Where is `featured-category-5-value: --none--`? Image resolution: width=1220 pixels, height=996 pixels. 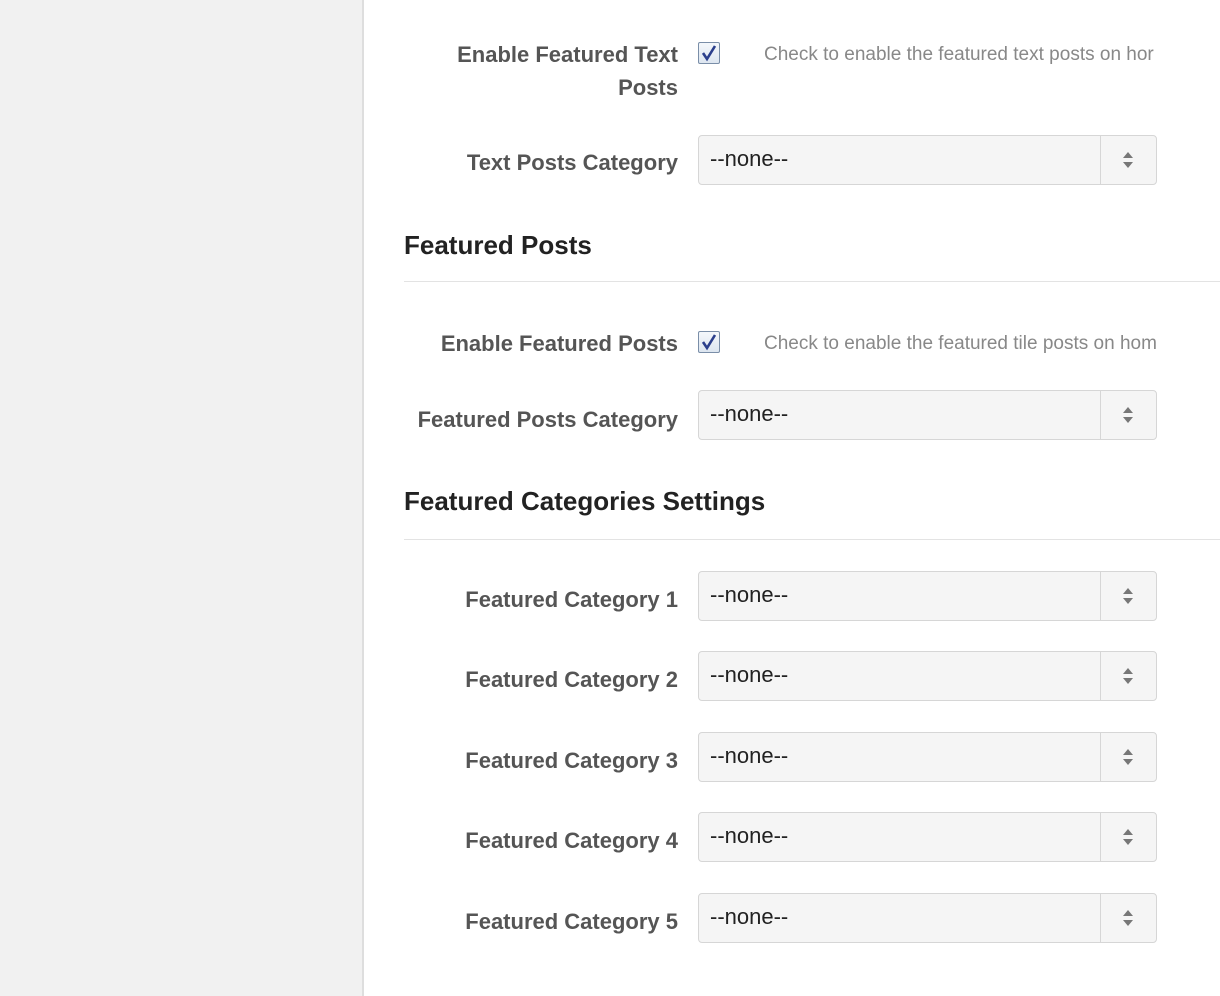
featured-category-5-value: --none-- is located at coordinates (749, 916).